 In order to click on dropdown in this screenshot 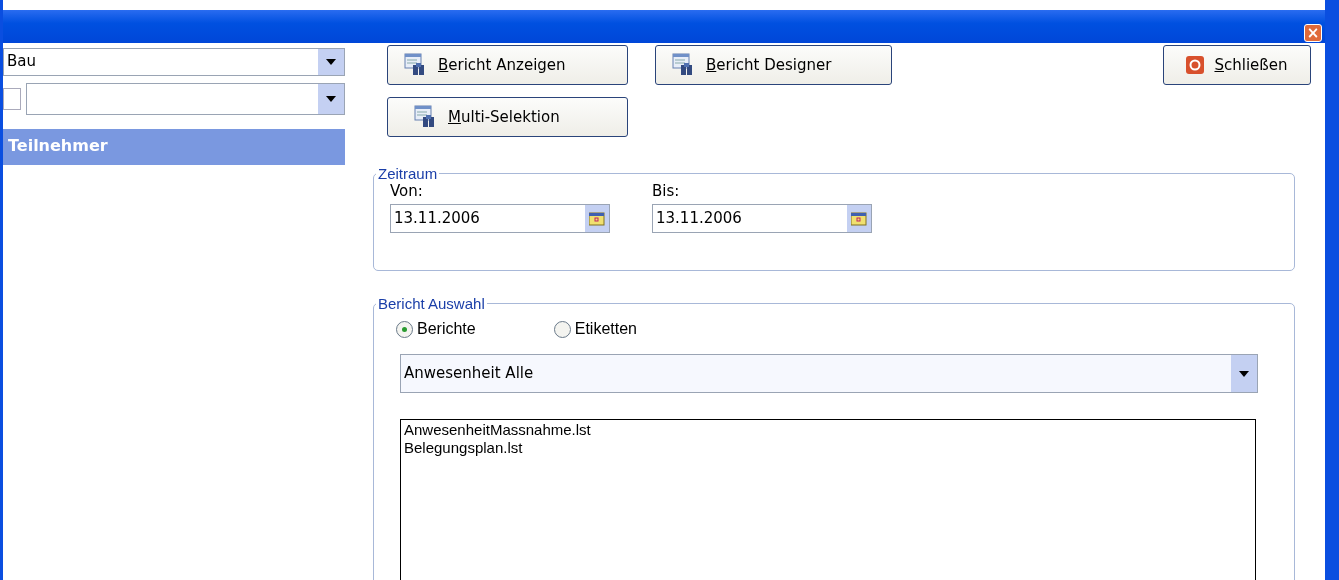, I will do `click(185, 99)`.